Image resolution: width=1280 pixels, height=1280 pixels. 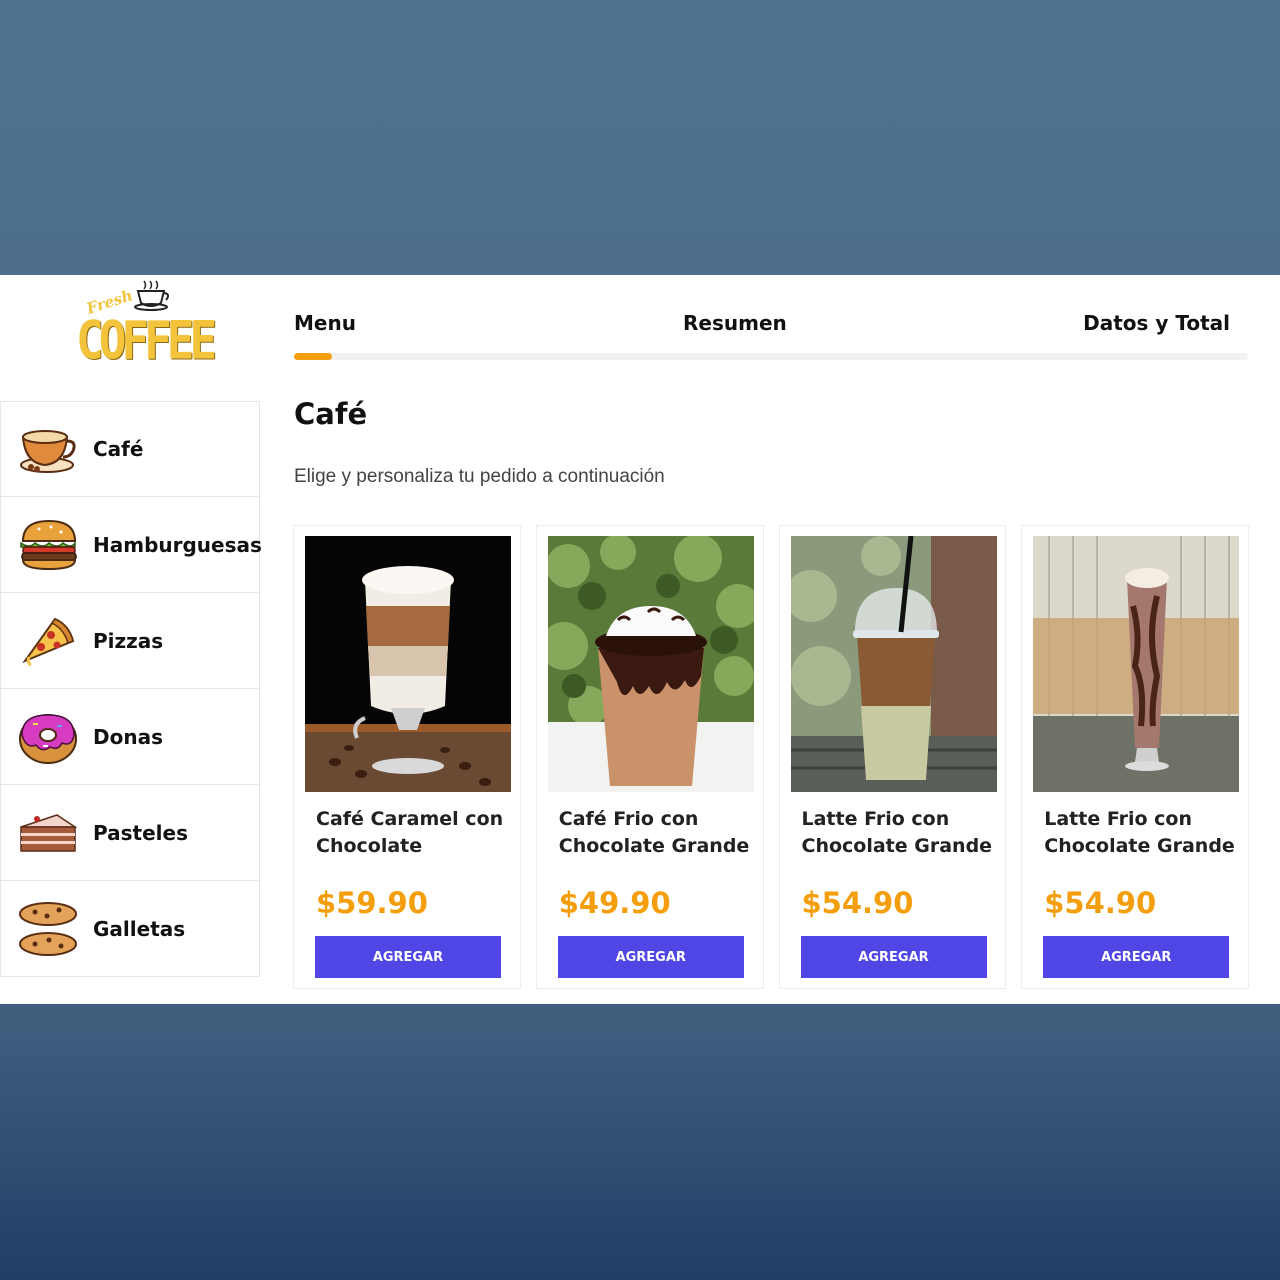 I want to click on sidebar-item-pasteles: Pasteles, so click(x=130, y=833).